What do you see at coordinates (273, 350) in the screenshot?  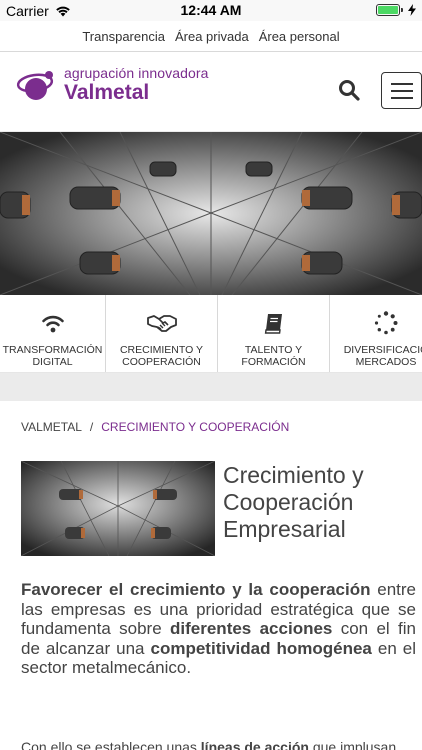 I see `category-label-line1: TALENTO Y` at bounding box center [273, 350].